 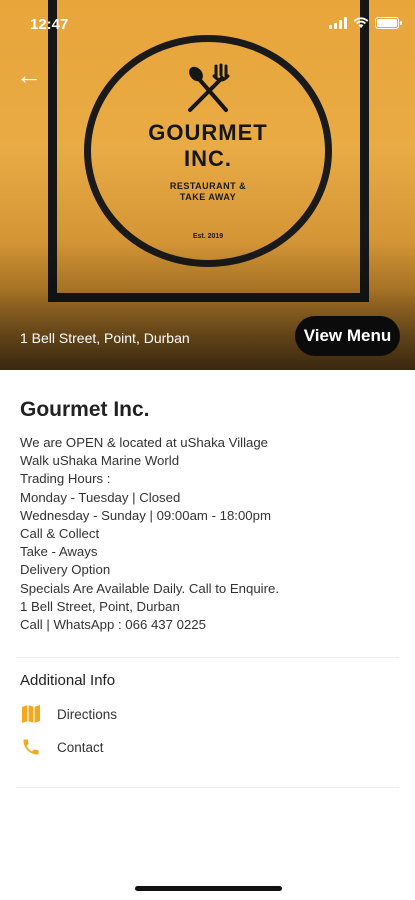 What do you see at coordinates (113, 625) in the screenshot?
I see `description-line: Call | WhatsApp : 066 437 0225` at bounding box center [113, 625].